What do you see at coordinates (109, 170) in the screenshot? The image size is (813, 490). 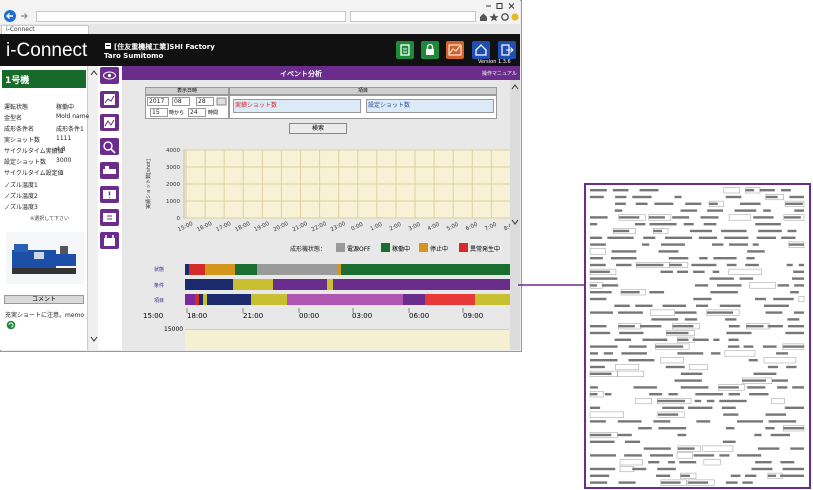 I see `nav-machine` at bounding box center [109, 170].